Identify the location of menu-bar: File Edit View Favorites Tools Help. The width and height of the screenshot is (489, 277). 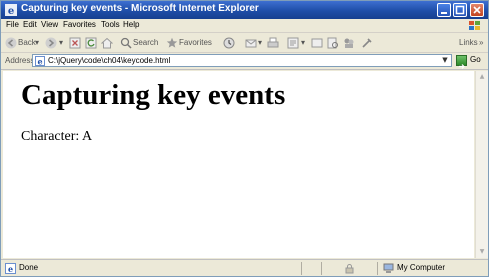
(244, 26).